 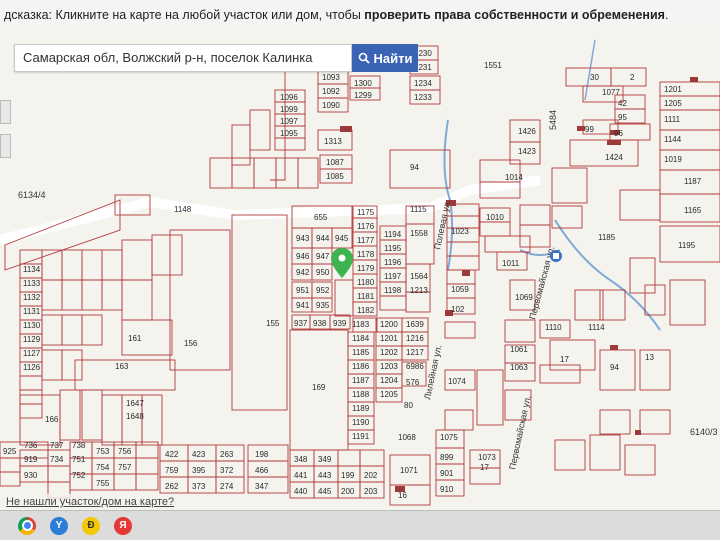 I want to click on svg-text: 576, so click(x=413, y=382).